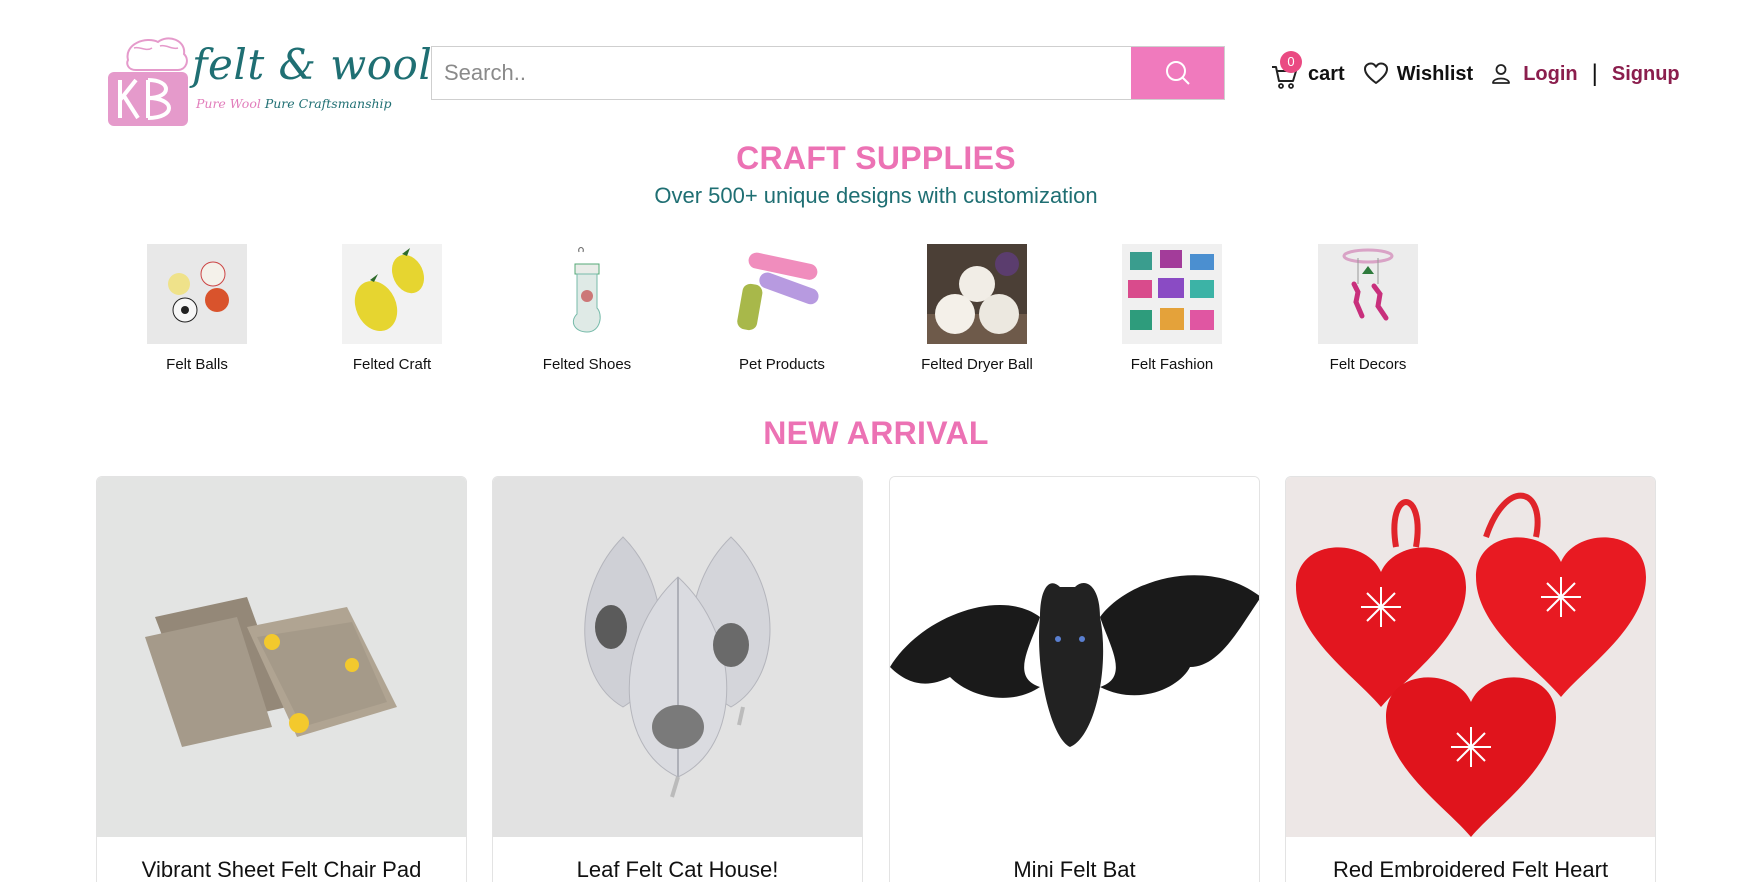  What do you see at coordinates (1368, 294) in the screenshot?
I see `felt-decors-thumbnail` at bounding box center [1368, 294].